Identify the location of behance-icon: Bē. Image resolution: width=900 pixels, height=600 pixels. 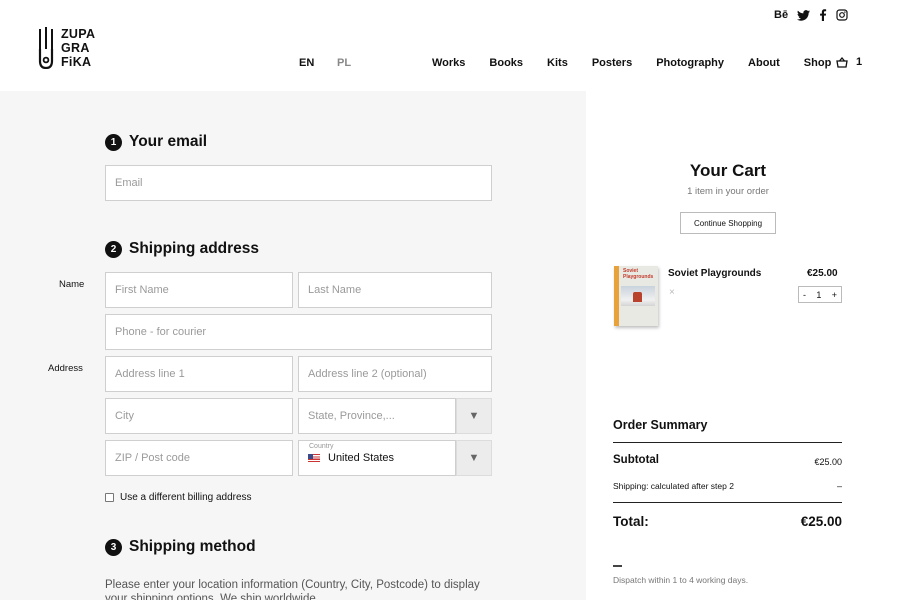
(781, 15).